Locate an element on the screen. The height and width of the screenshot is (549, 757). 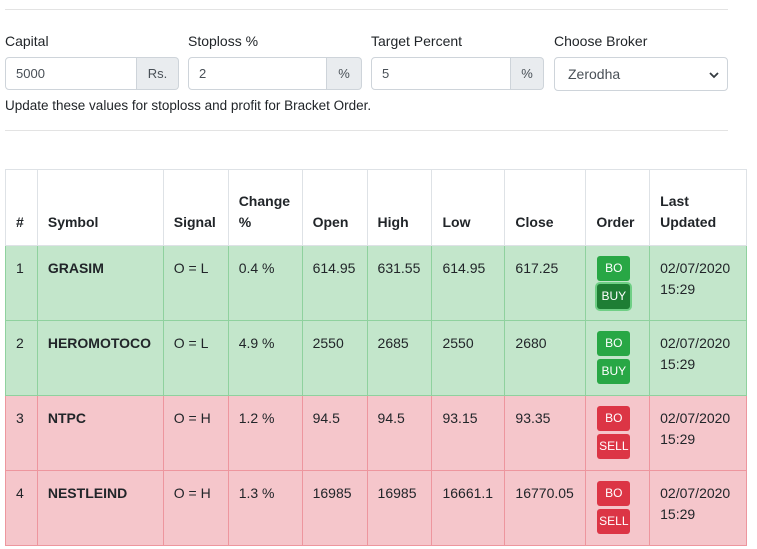
row-close: 16770.05 is located at coordinates (545, 508).